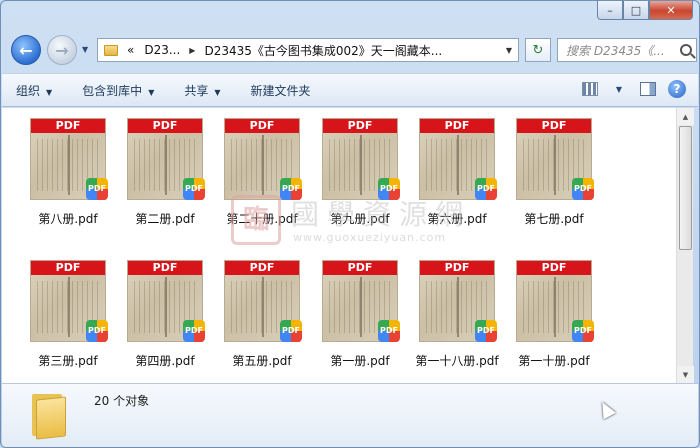  What do you see at coordinates (636, 10) in the screenshot?
I see `maximize-button: □` at bounding box center [636, 10].